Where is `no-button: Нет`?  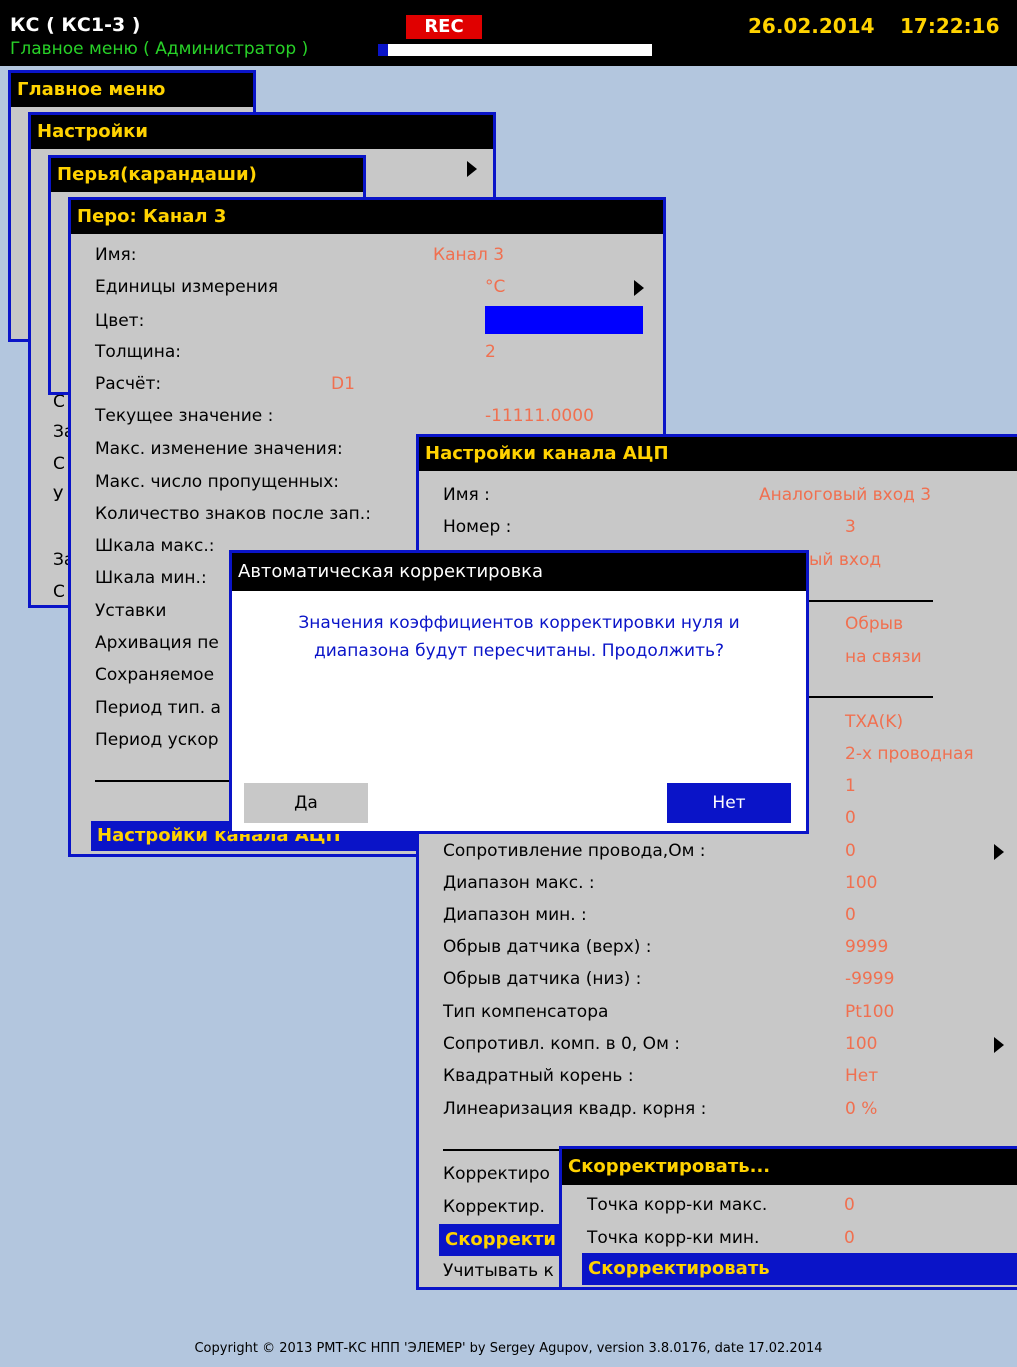
no-button: Нет is located at coordinates (729, 803).